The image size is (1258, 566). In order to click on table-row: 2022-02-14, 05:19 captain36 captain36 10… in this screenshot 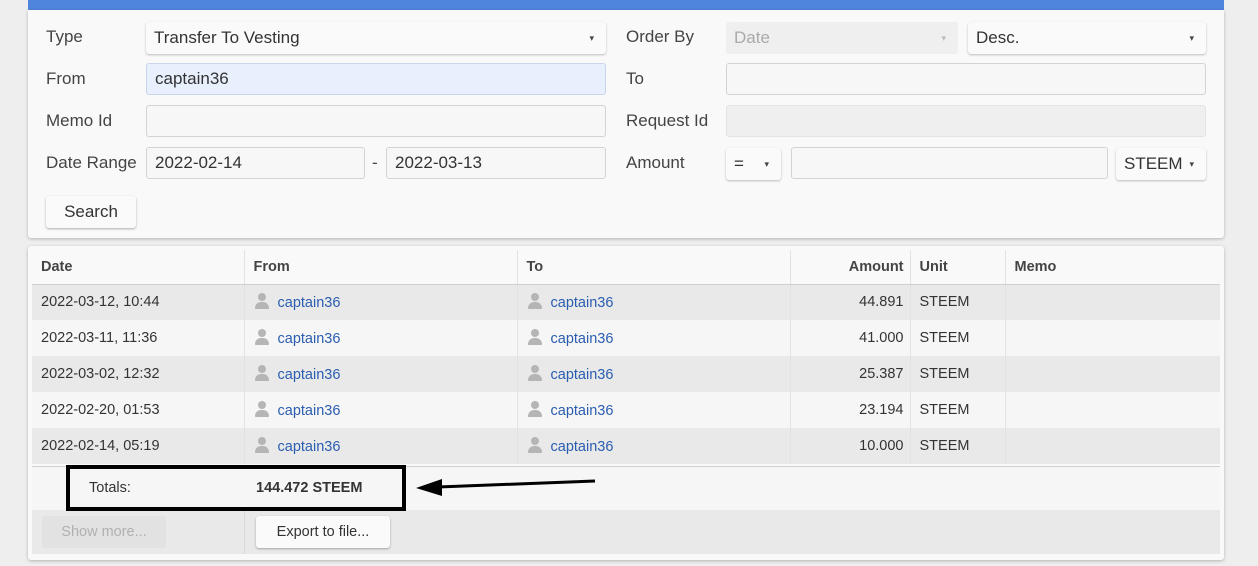, I will do `click(626, 446)`.